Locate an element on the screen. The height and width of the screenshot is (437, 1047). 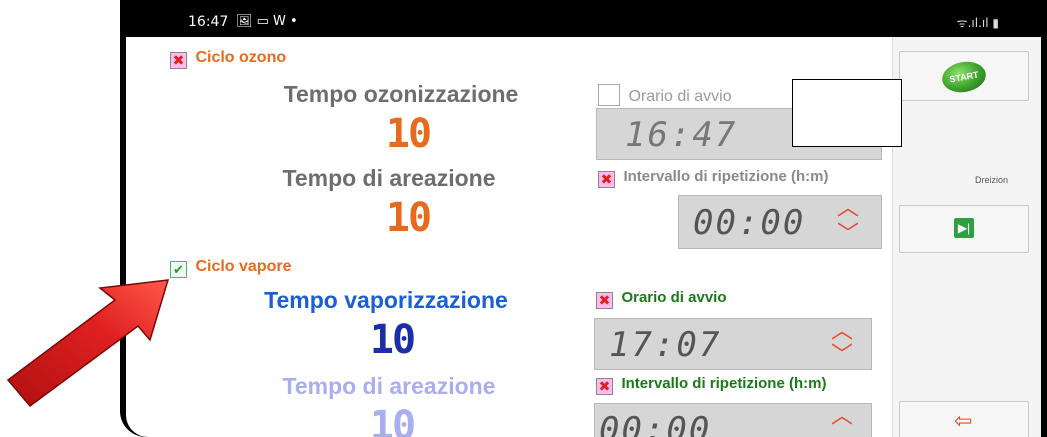
steam-start-time-box: 17:07 ︿ ﹀ is located at coordinates (733, 344).